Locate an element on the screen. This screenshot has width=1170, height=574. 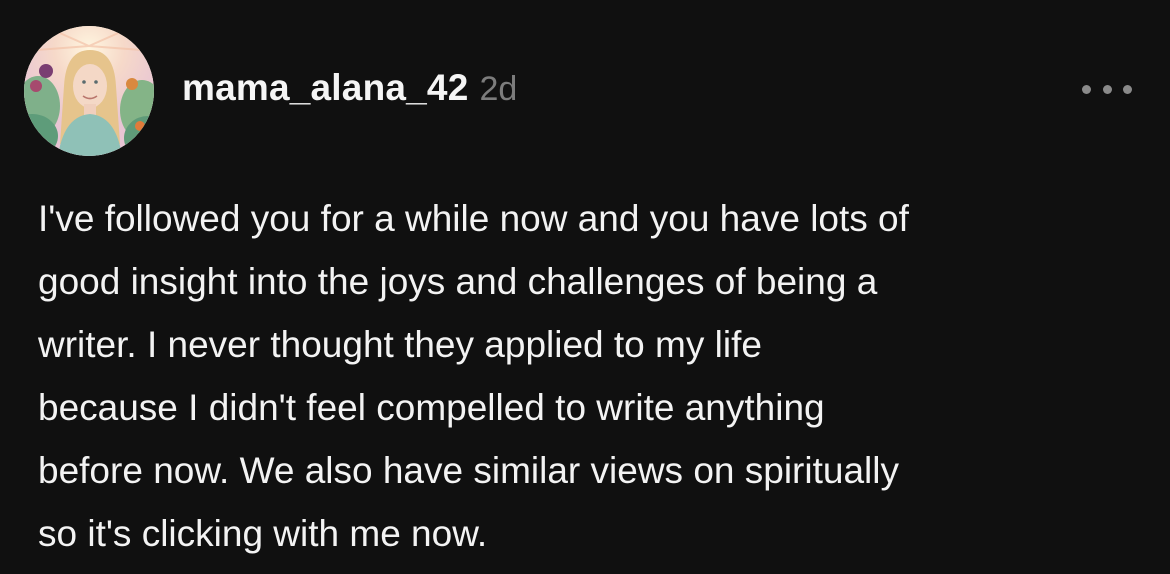
more-options-button is located at coordinates (1107, 89).